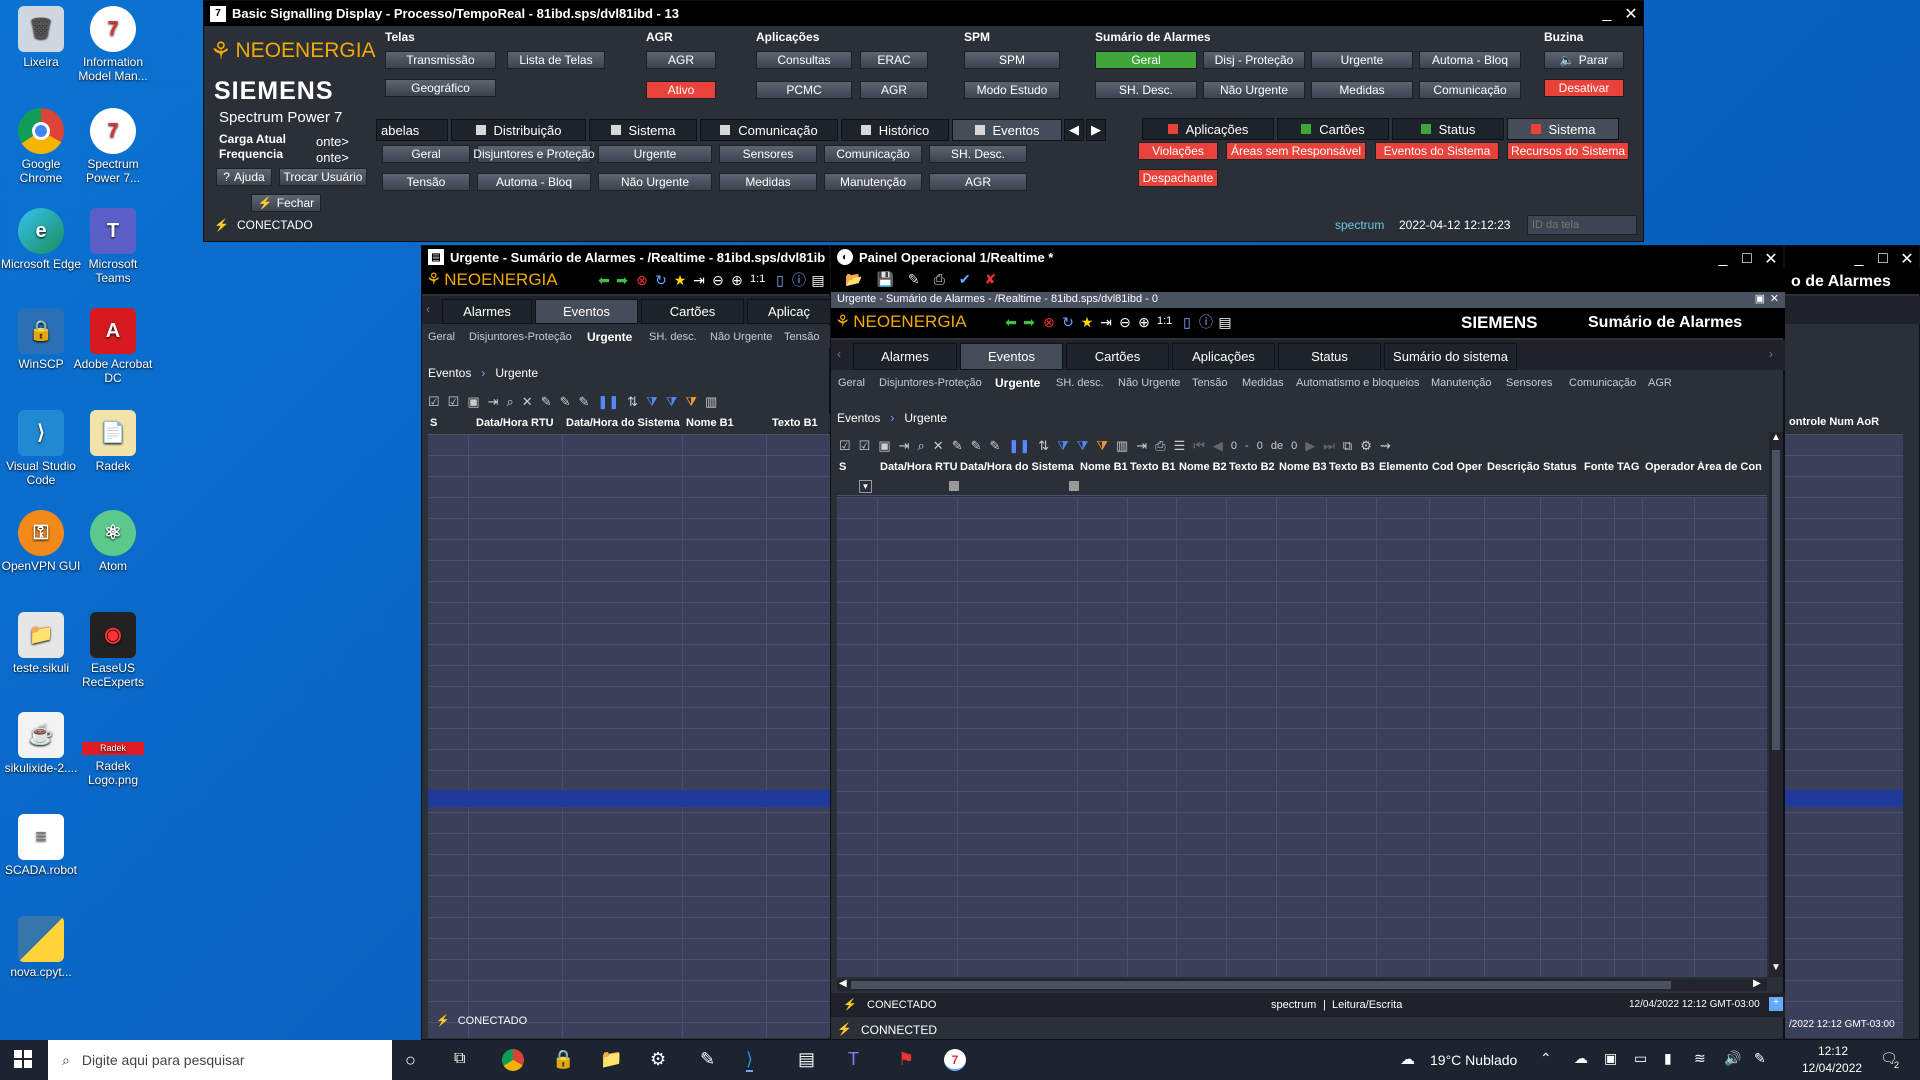 Image resolution: width=1920 pixels, height=1080 pixels. What do you see at coordinates (518, 130) in the screenshot?
I see `tab-distribuicao: Distribuição` at bounding box center [518, 130].